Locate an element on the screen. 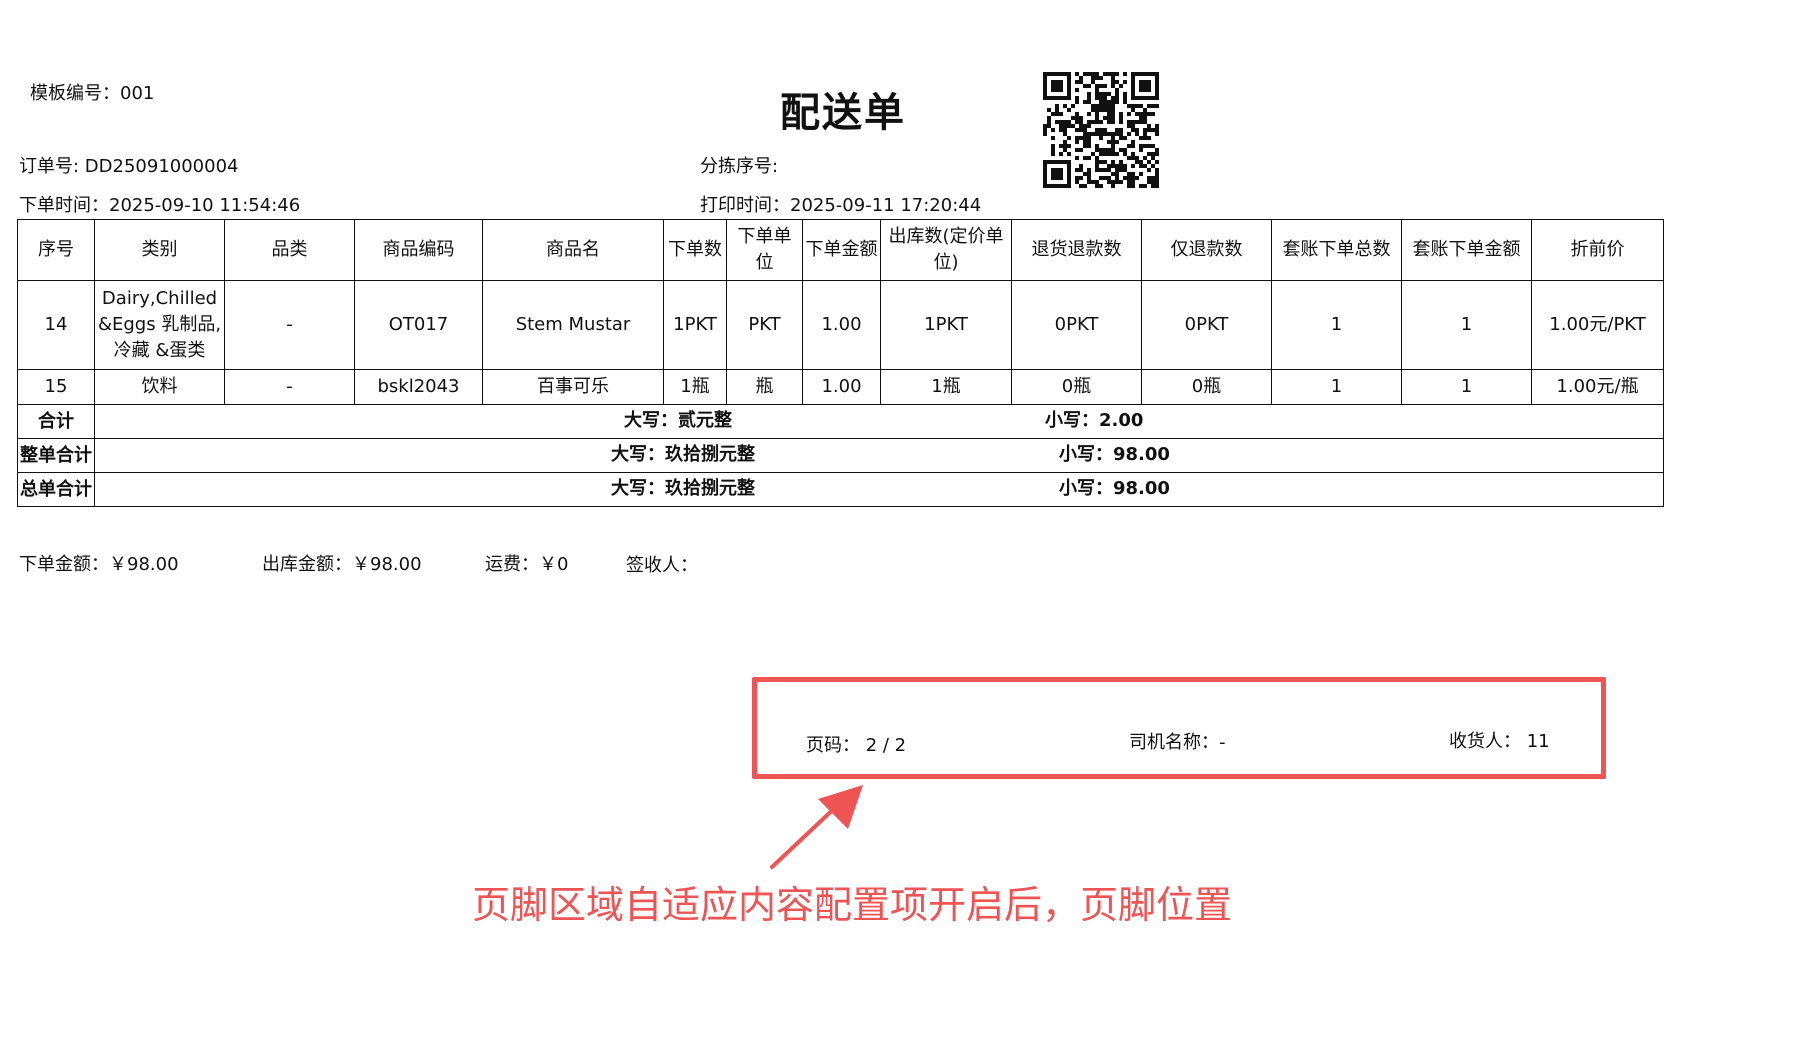 This screenshot has width=1806, height=1059. print-time: 打印时间：2025-09-11 17:20:44 is located at coordinates (841, 205).